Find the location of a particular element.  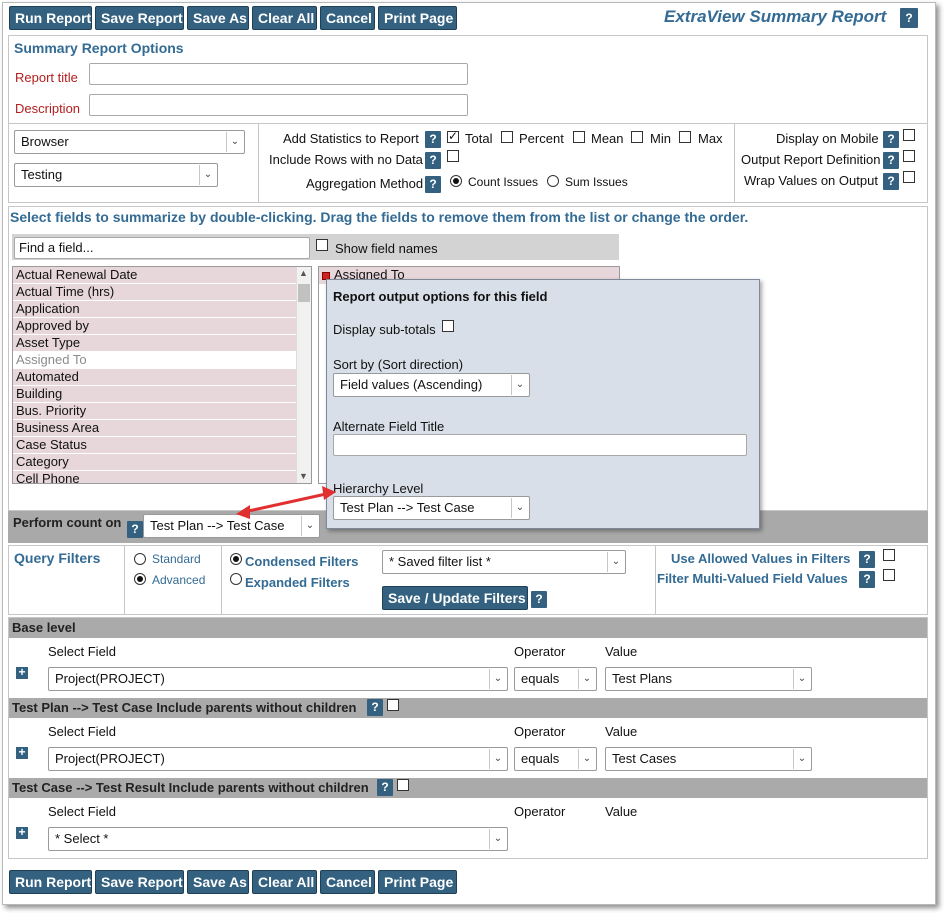

arrow-head-right is located at coordinates (329, 493).